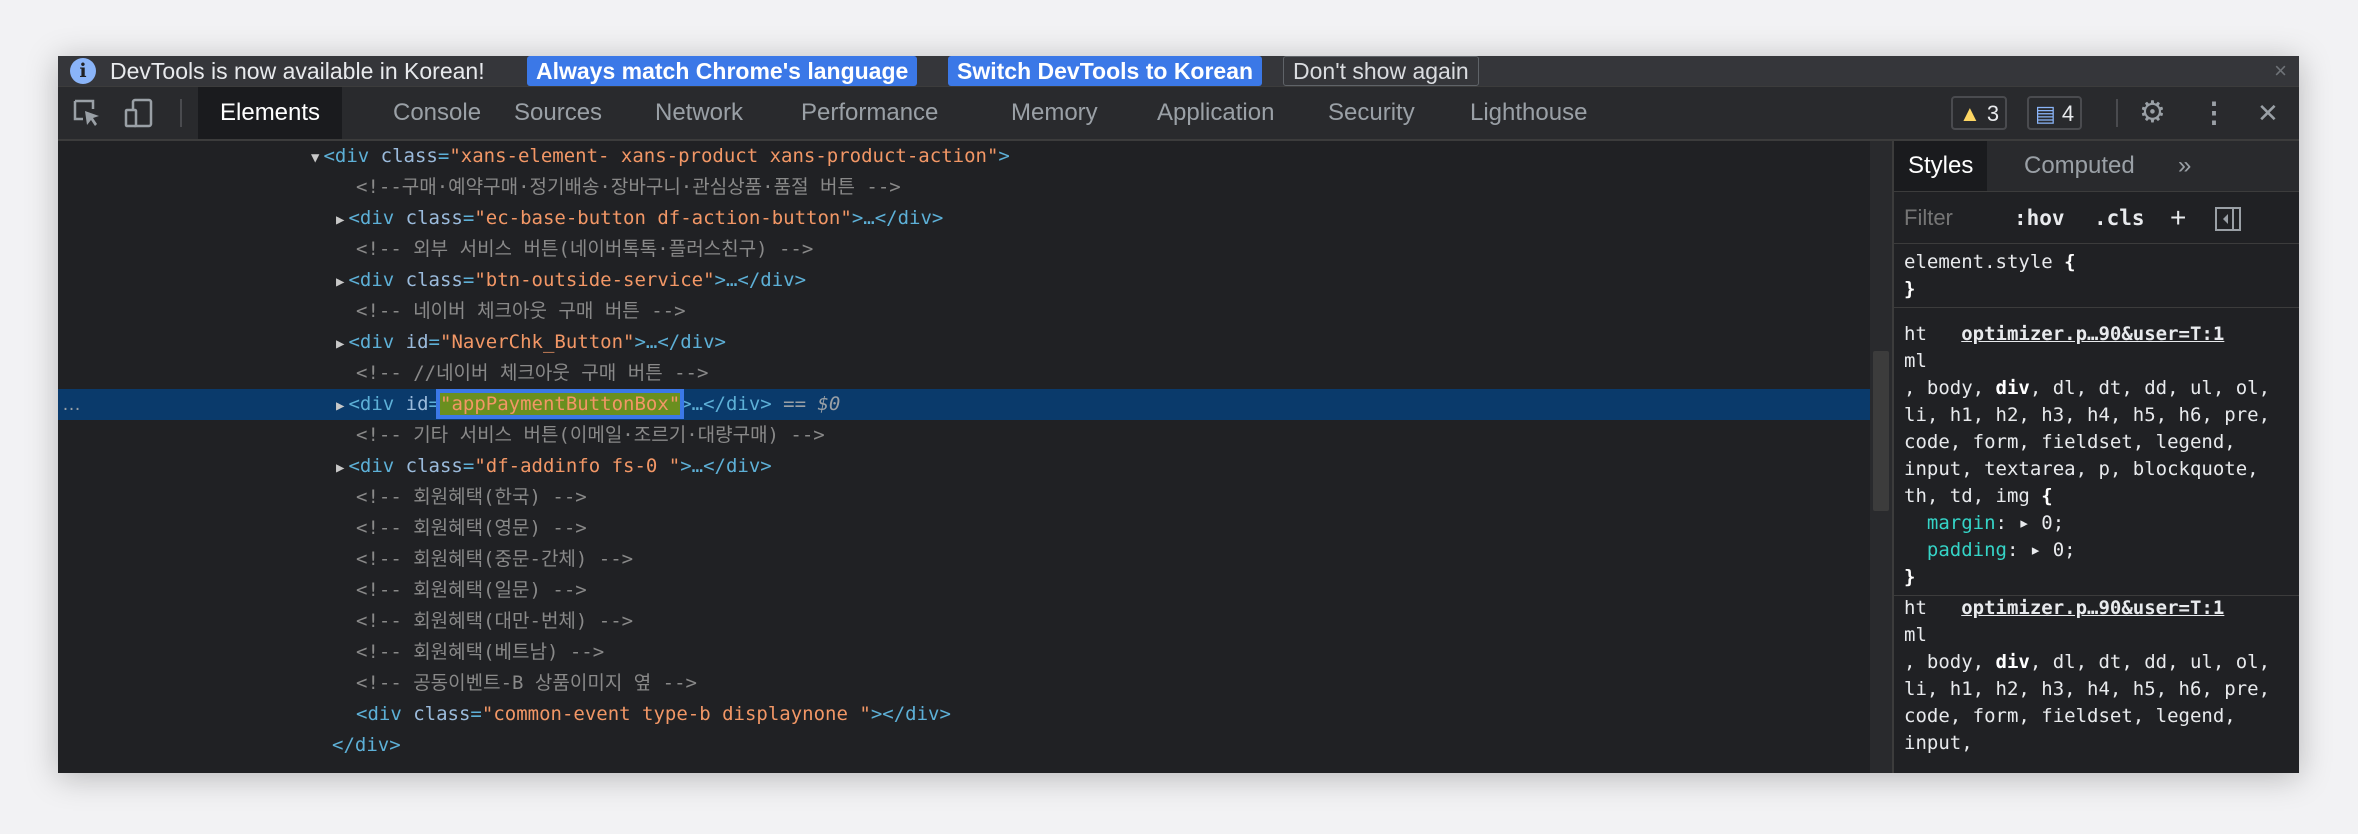 The height and width of the screenshot is (834, 2358). What do you see at coordinates (964, 311) in the screenshot?
I see `dom-comment-line: <!-- 네이버 체크아웃 구매 버튼 -->` at bounding box center [964, 311].